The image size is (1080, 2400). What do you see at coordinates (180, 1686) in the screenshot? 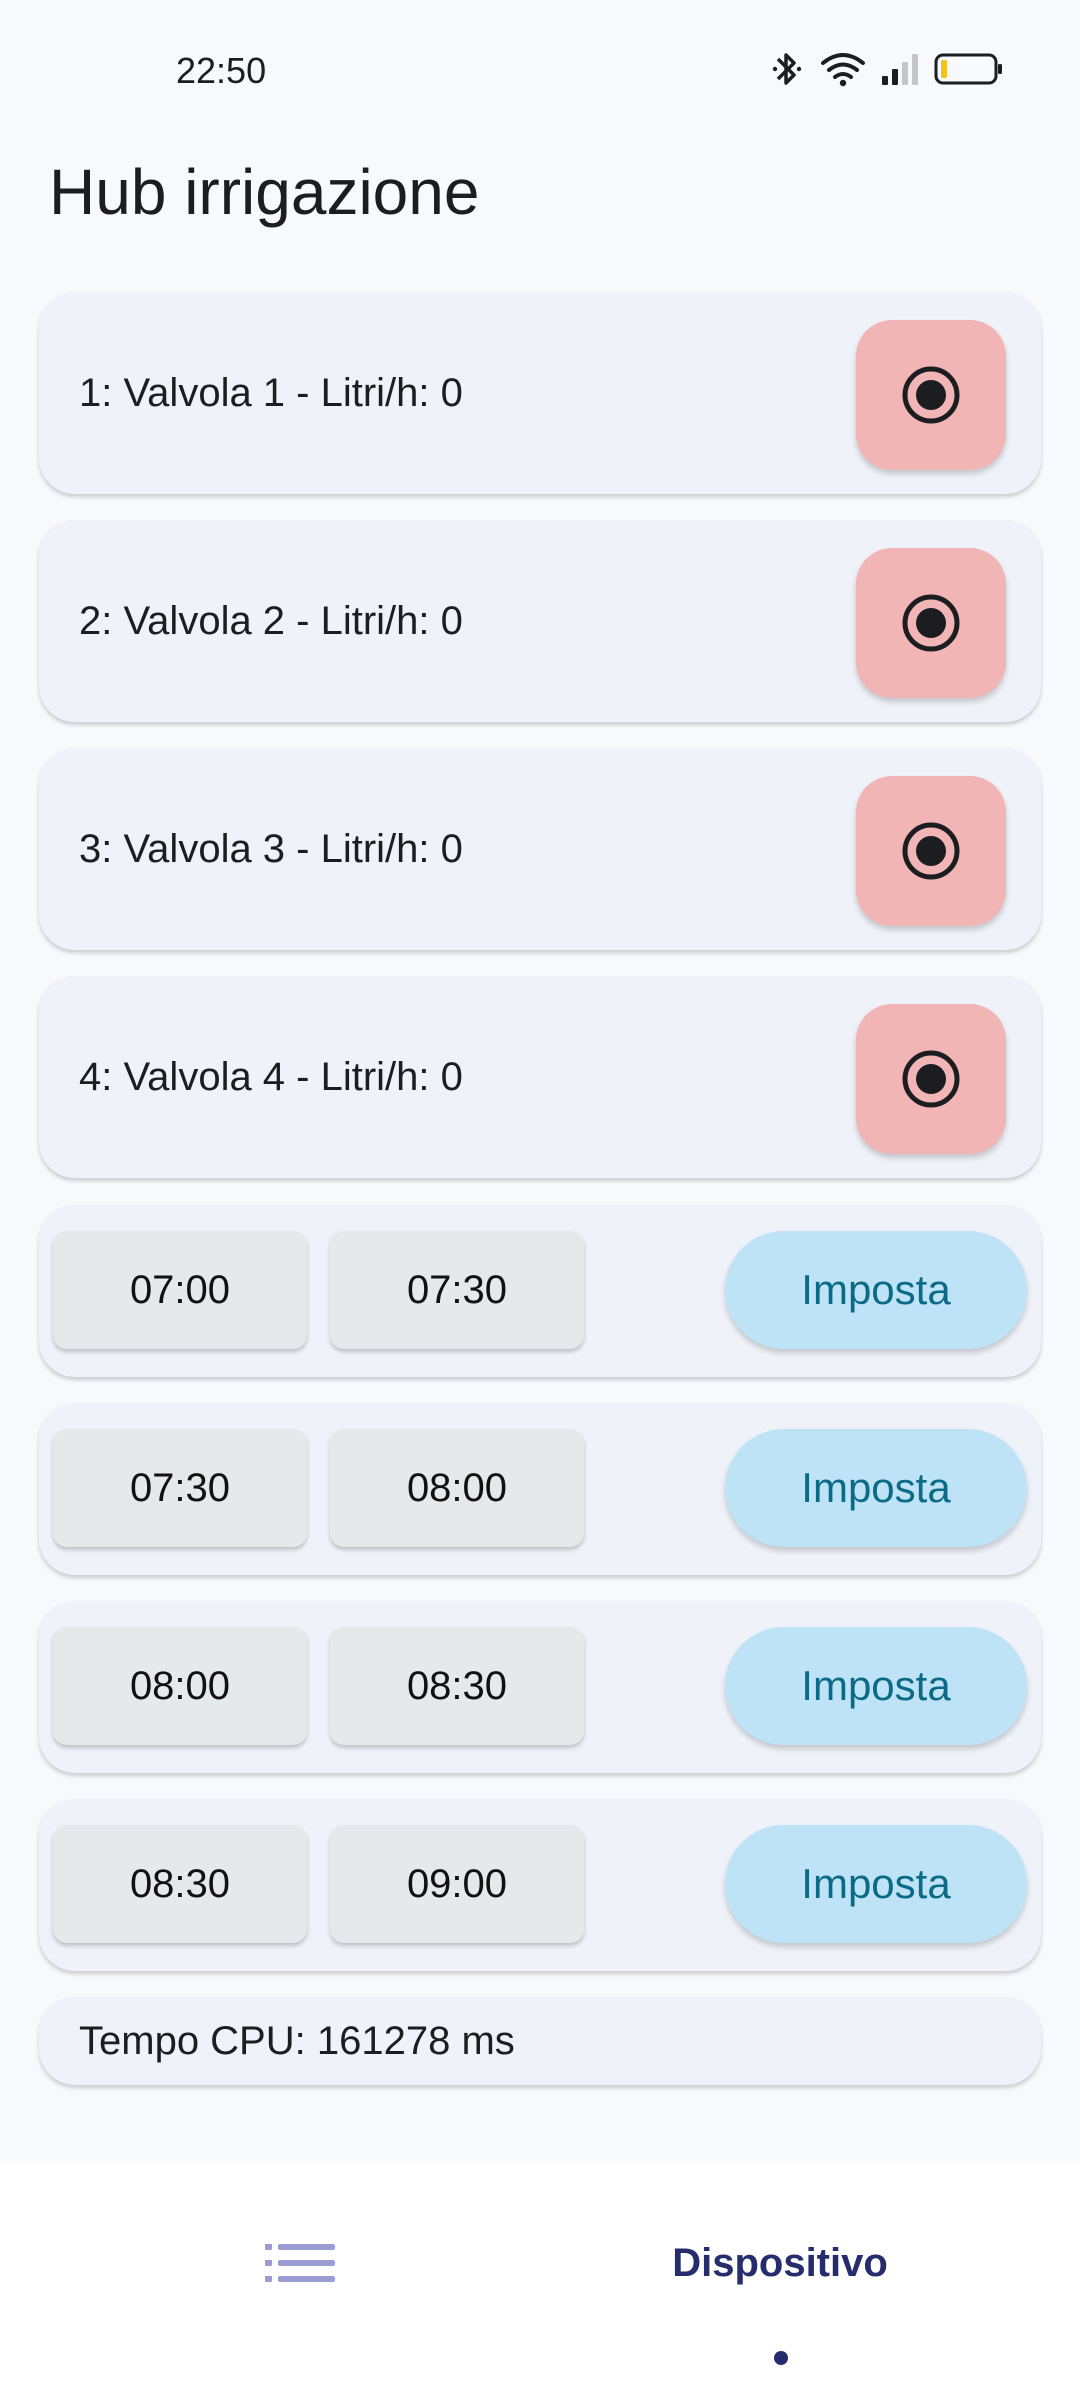
I see `start-time-button: 08:00` at bounding box center [180, 1686].